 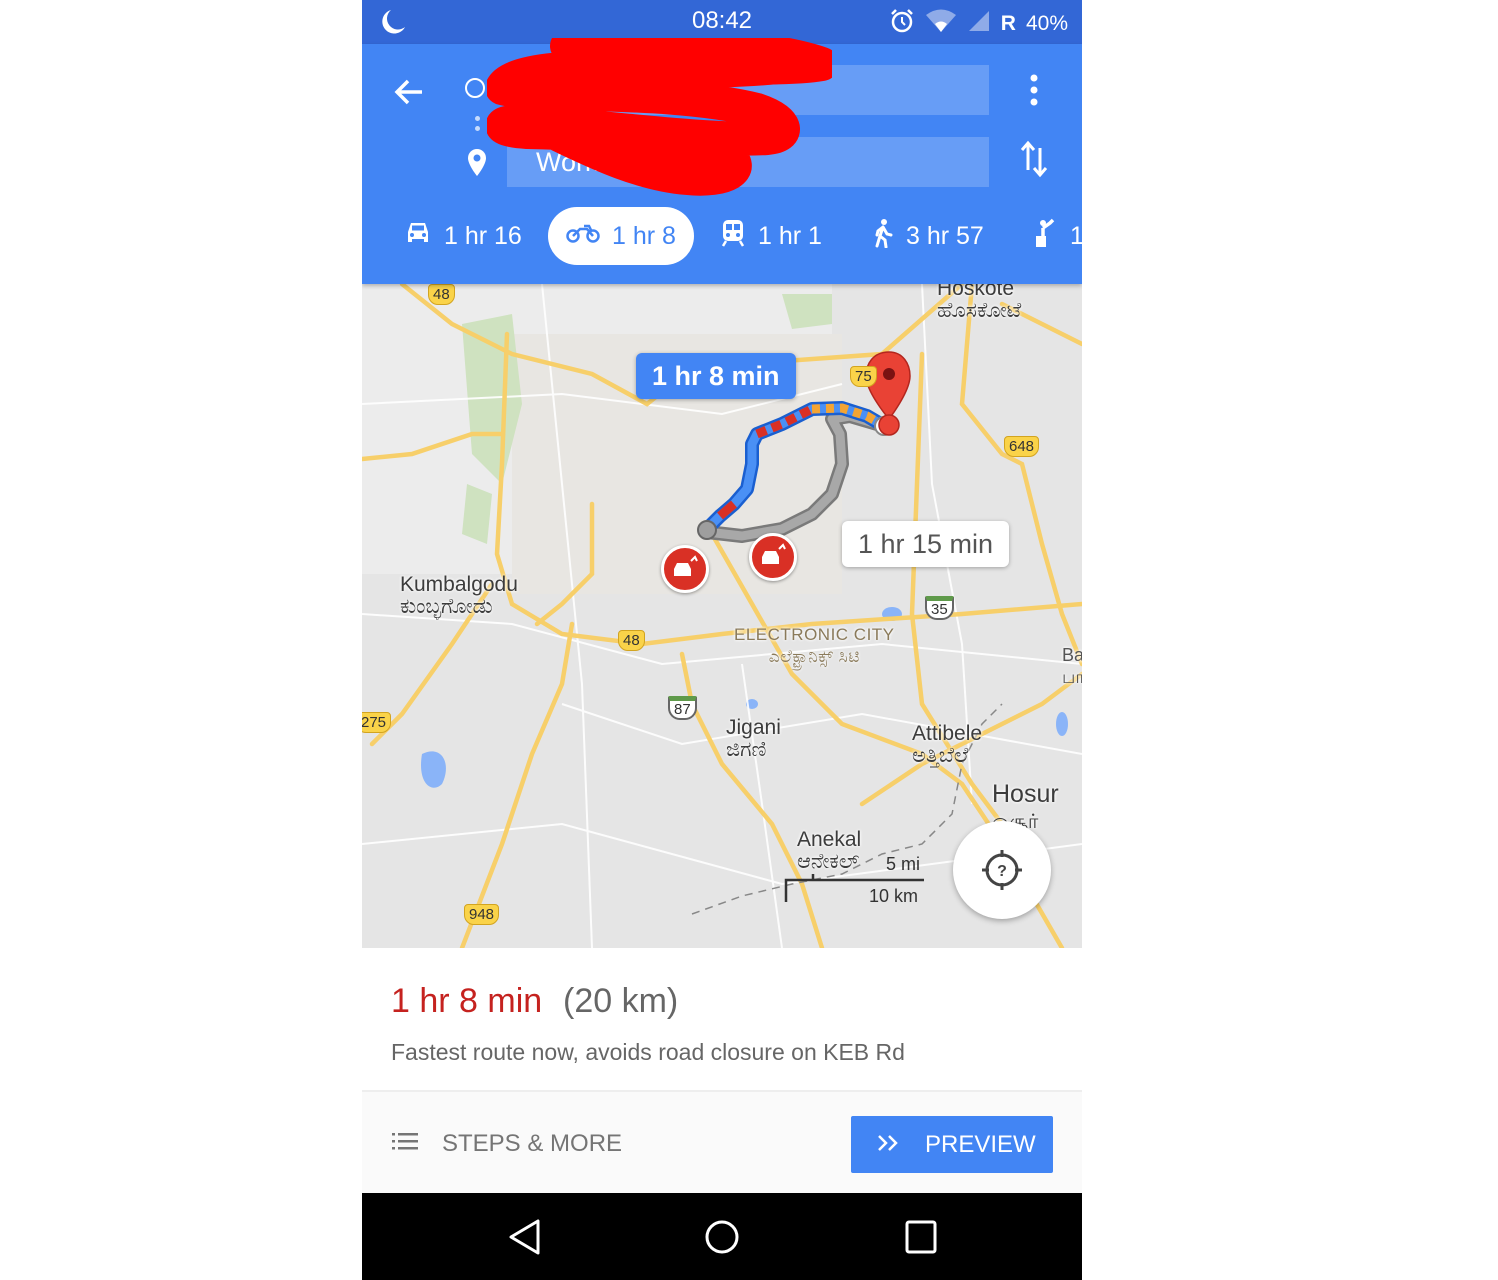 What do you see at coordinates (979, 24) in the screenshot?
I see `cell-signal-icon` at bounding box center [979, 24].